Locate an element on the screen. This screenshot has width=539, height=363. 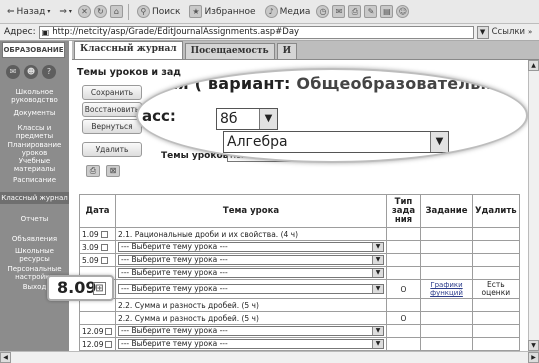
sidebar-item-class-journal: Классный журнал is located at coordinates (34, 198).